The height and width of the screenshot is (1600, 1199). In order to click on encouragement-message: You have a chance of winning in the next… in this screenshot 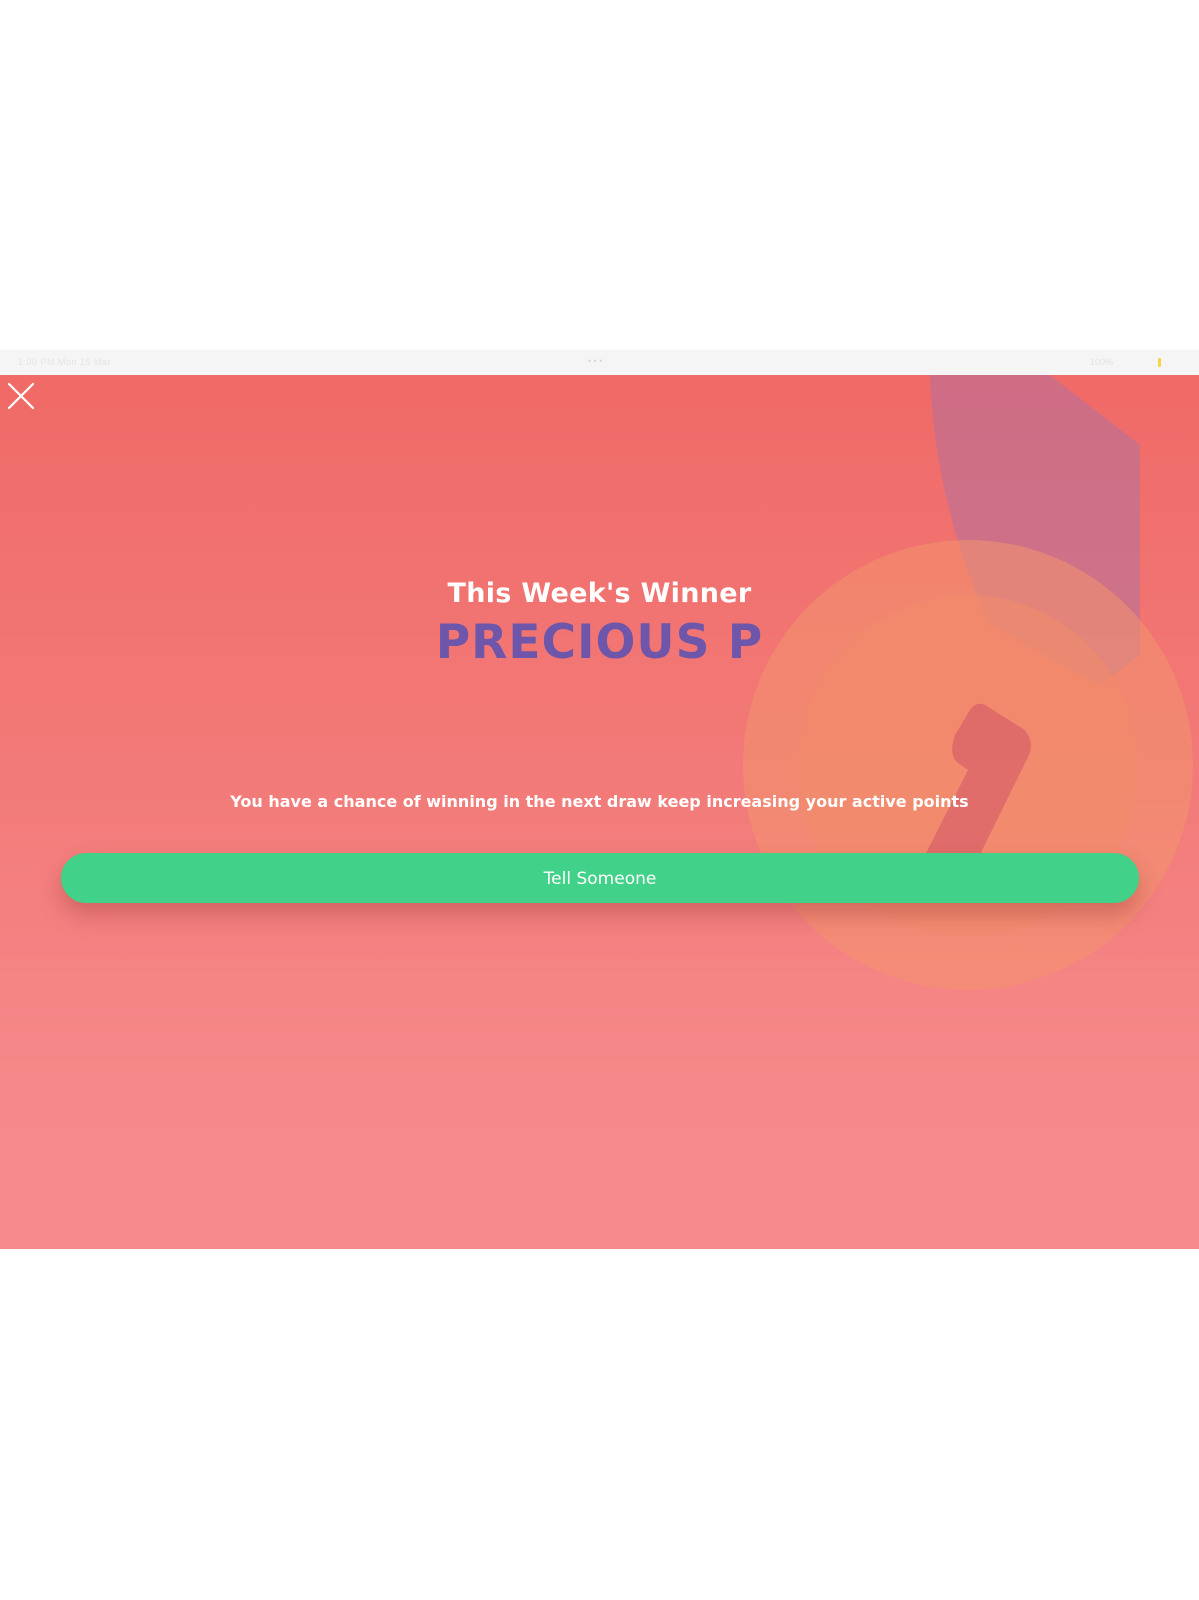, I will do `click(599, 801)`.